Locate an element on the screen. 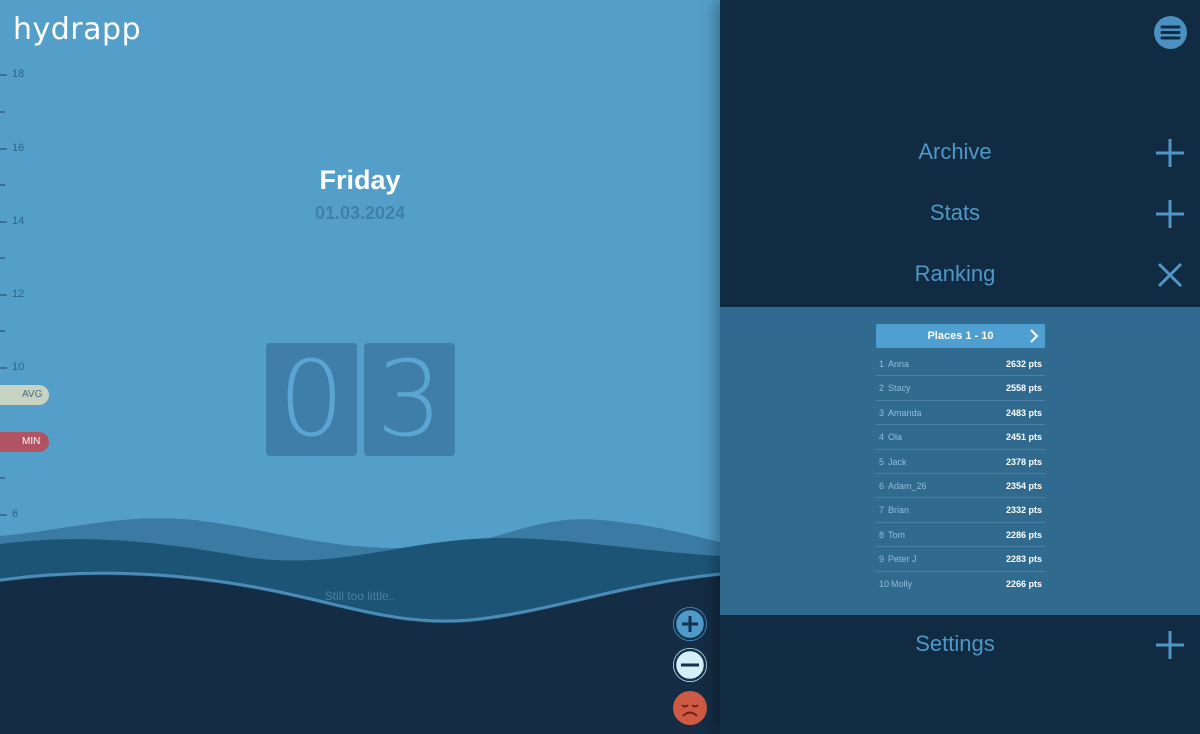 Image resolution: width=1200 pixels, height=734 pixels. rank-points: 2378 pts is located at coordinates (1023, 461).